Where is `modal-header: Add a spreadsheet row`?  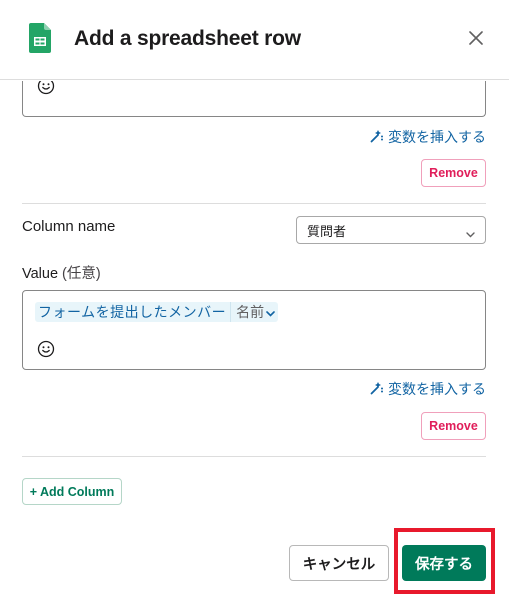
modal-header: Add a spreadsheet row is located at coordinates (254, 40).